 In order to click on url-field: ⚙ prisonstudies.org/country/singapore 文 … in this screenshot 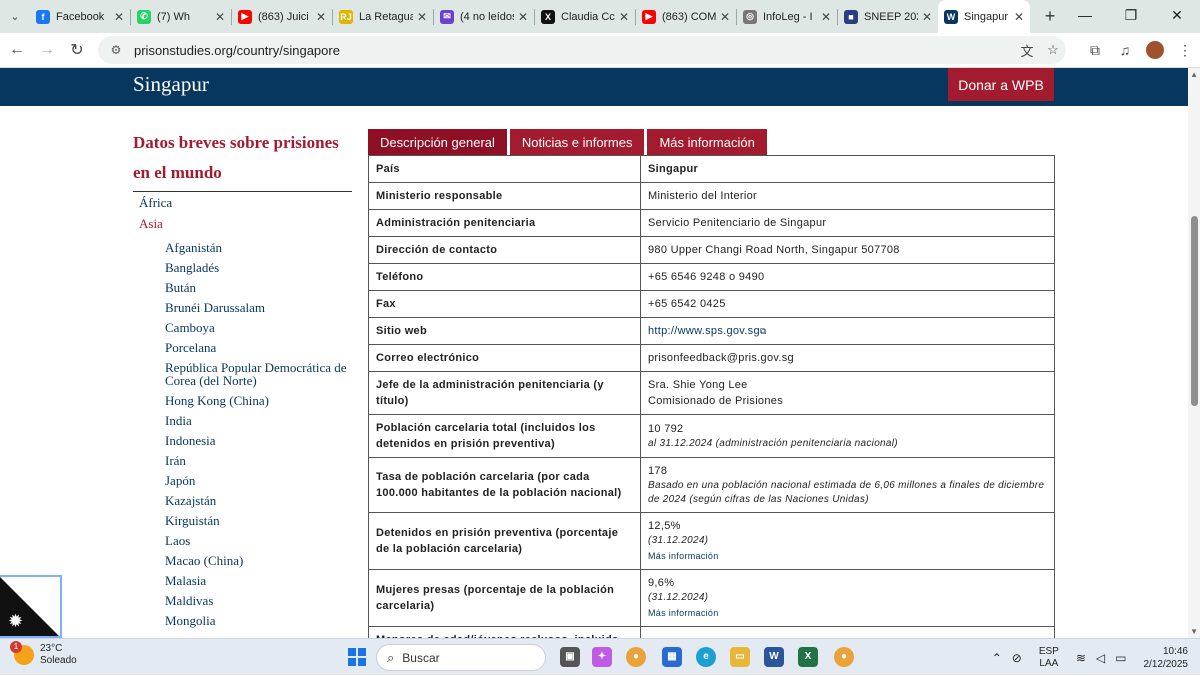, I will do `click(582, 50)`.